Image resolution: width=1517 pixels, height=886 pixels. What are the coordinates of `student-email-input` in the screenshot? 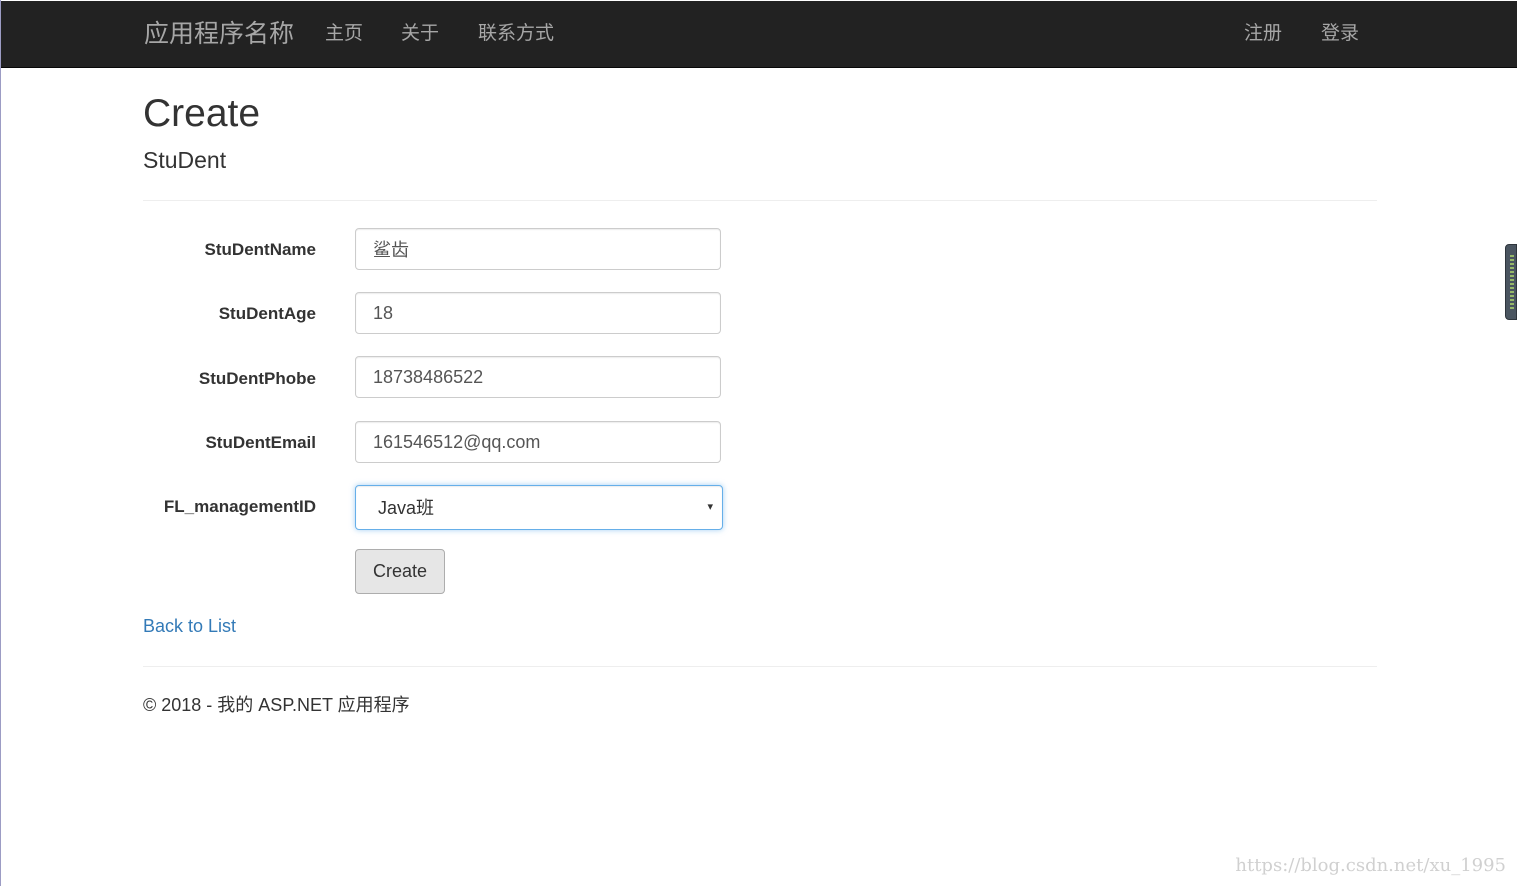 It's located at (538, 442).